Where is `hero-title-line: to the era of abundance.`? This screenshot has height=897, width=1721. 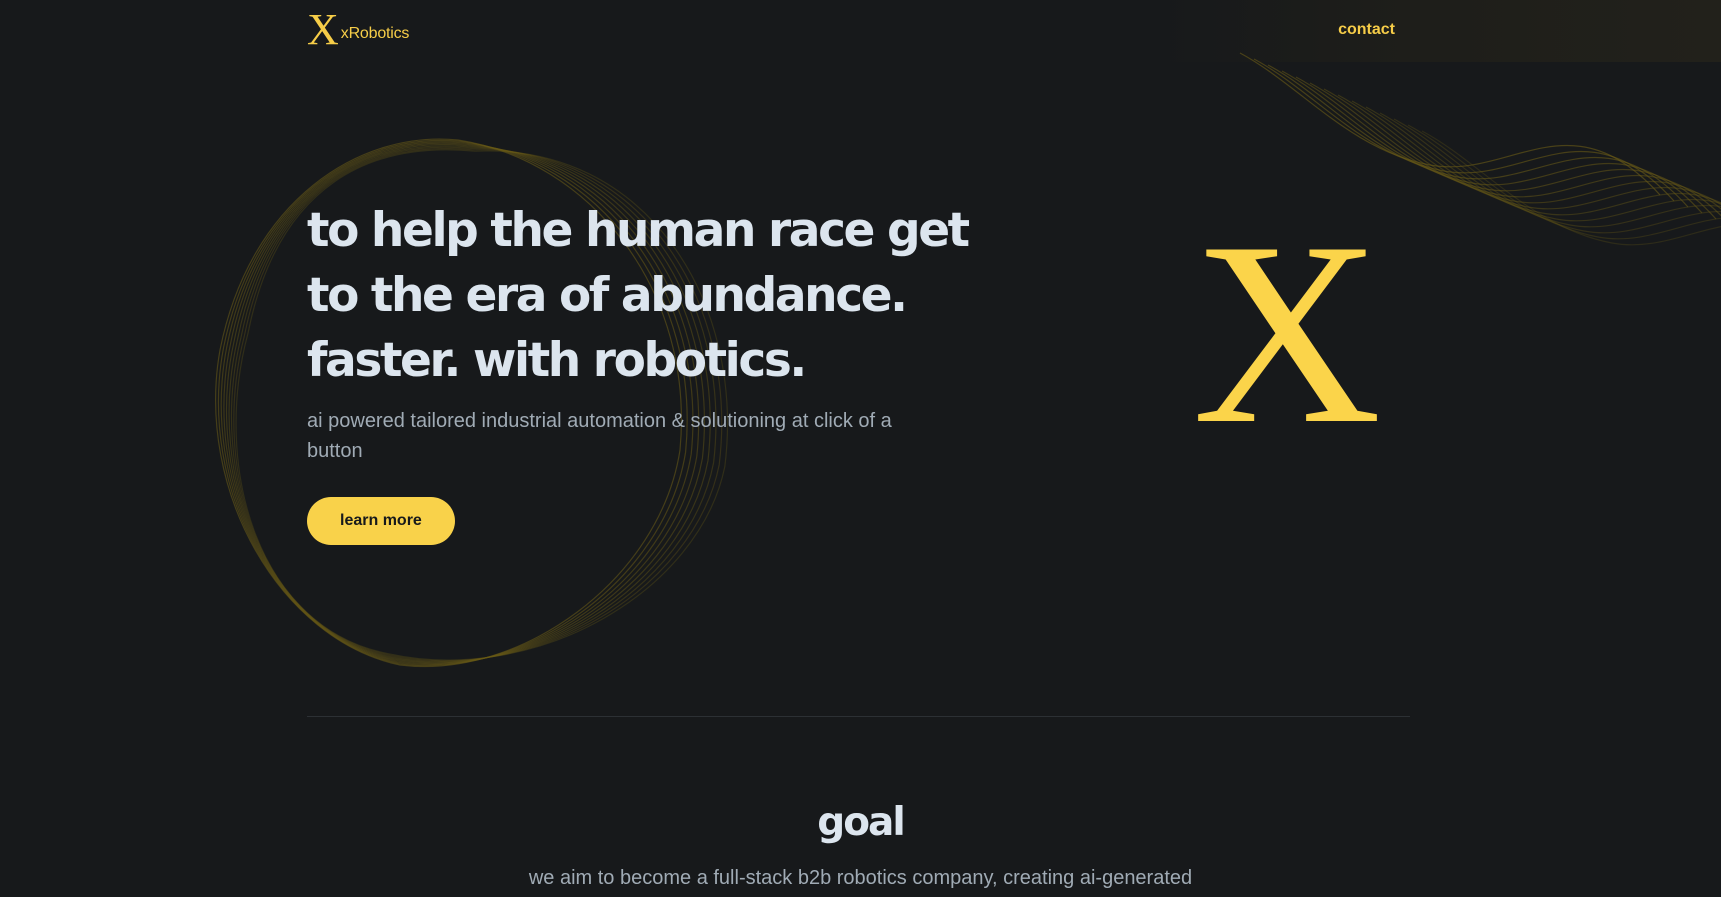
hero-title-line: to the era of abundance. is located at coordinates (607, 295).